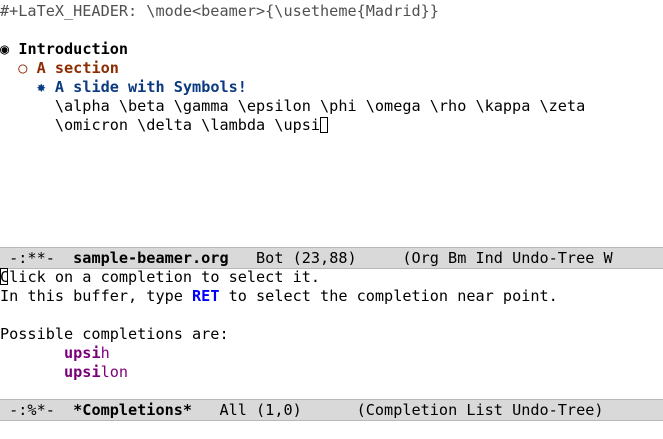 The width and height of the screenshot is (663, 439). I want to click on ret-key-label: RET, so click(206, 296).